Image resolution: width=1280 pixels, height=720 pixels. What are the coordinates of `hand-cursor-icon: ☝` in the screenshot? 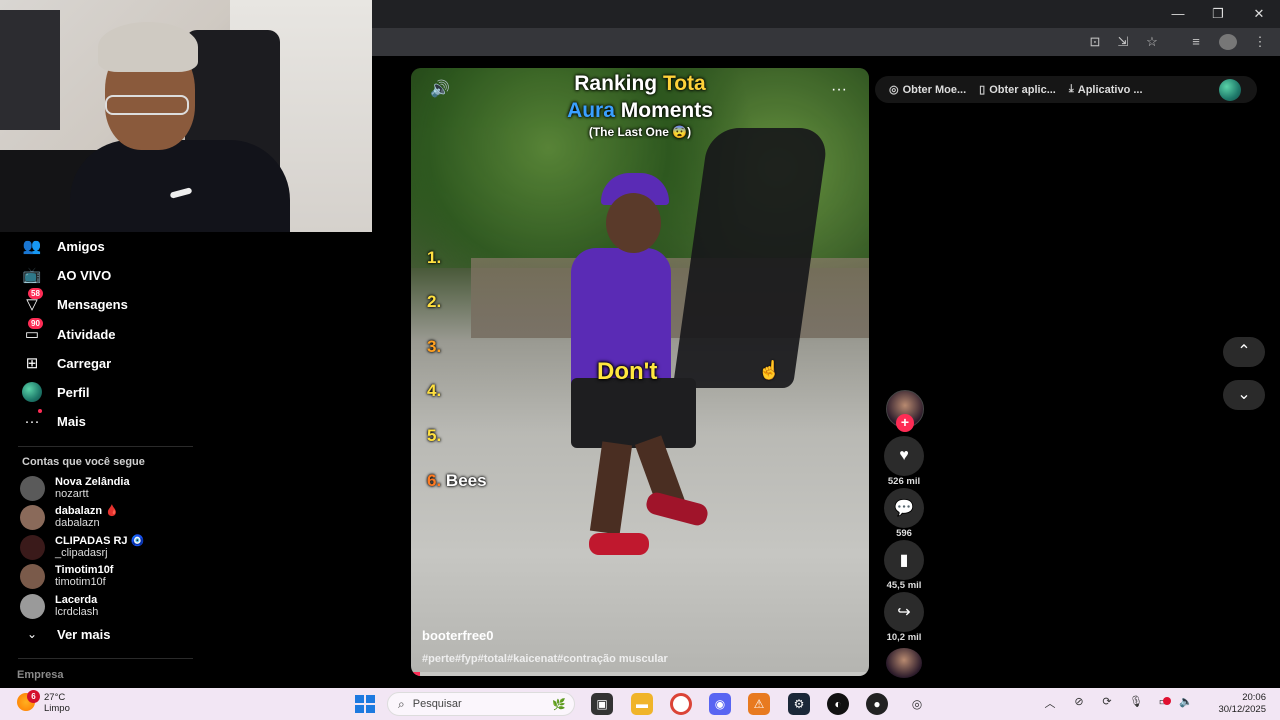 It's located at (769, 370).